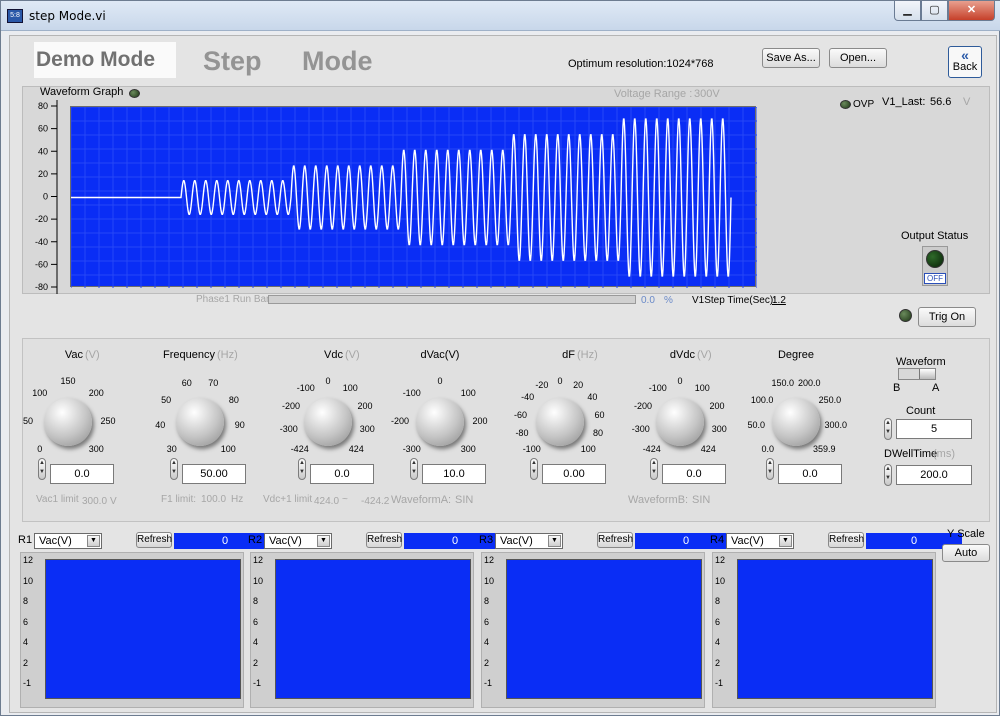 This screenshot has height=716, width=1000. What do you see at coordinates (255, 540) in the screenshot?
I see `readback-id-1: R2` at bounding box center [255, 540].